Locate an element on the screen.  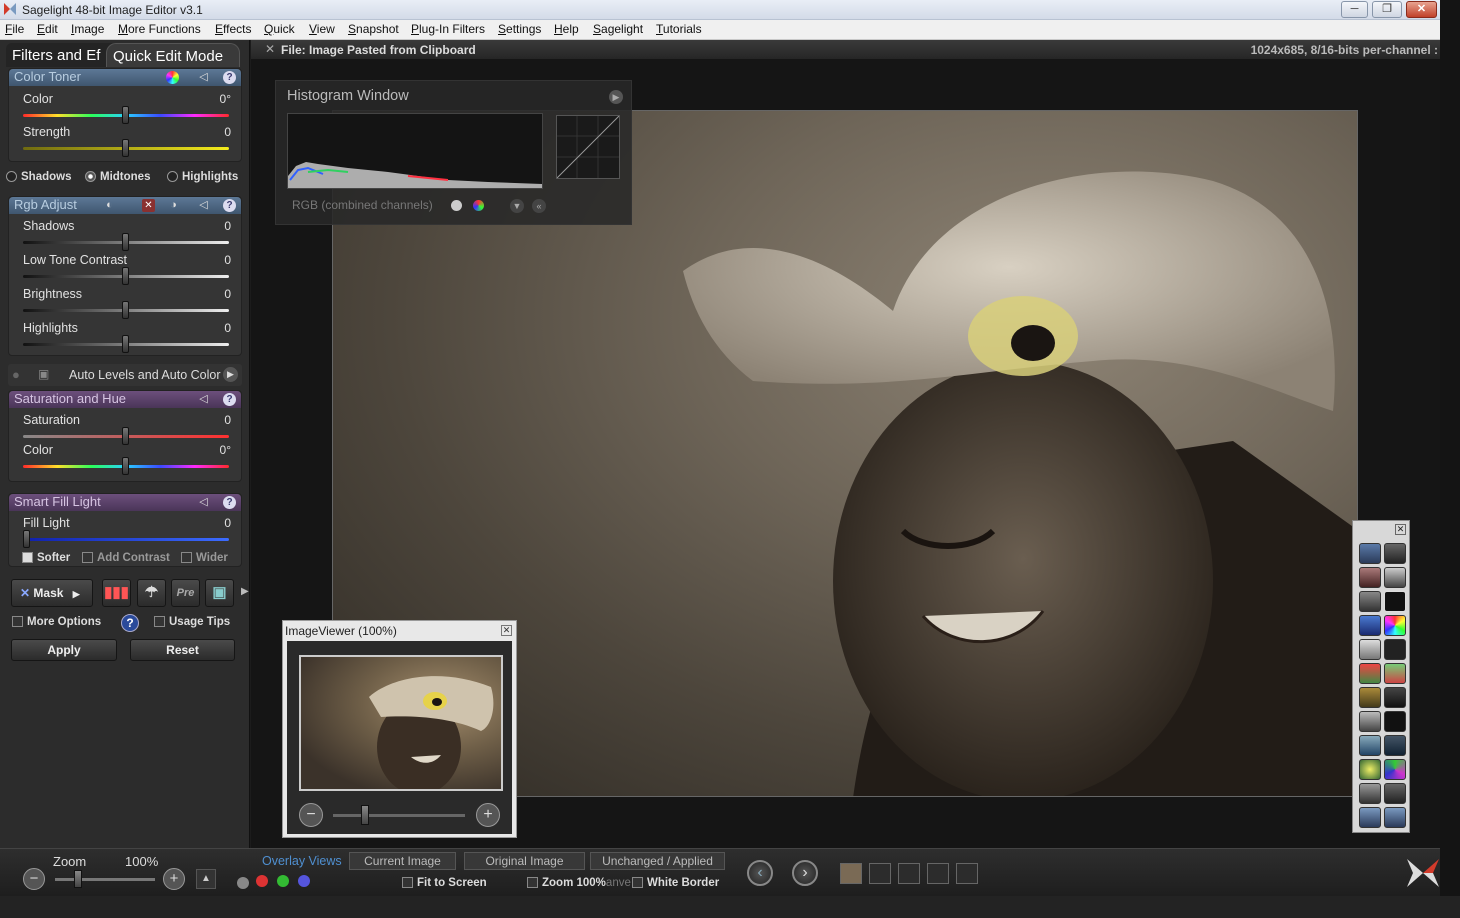
tab-filters-and-effects: Filters and Ef is located at coordinates (61, 55).